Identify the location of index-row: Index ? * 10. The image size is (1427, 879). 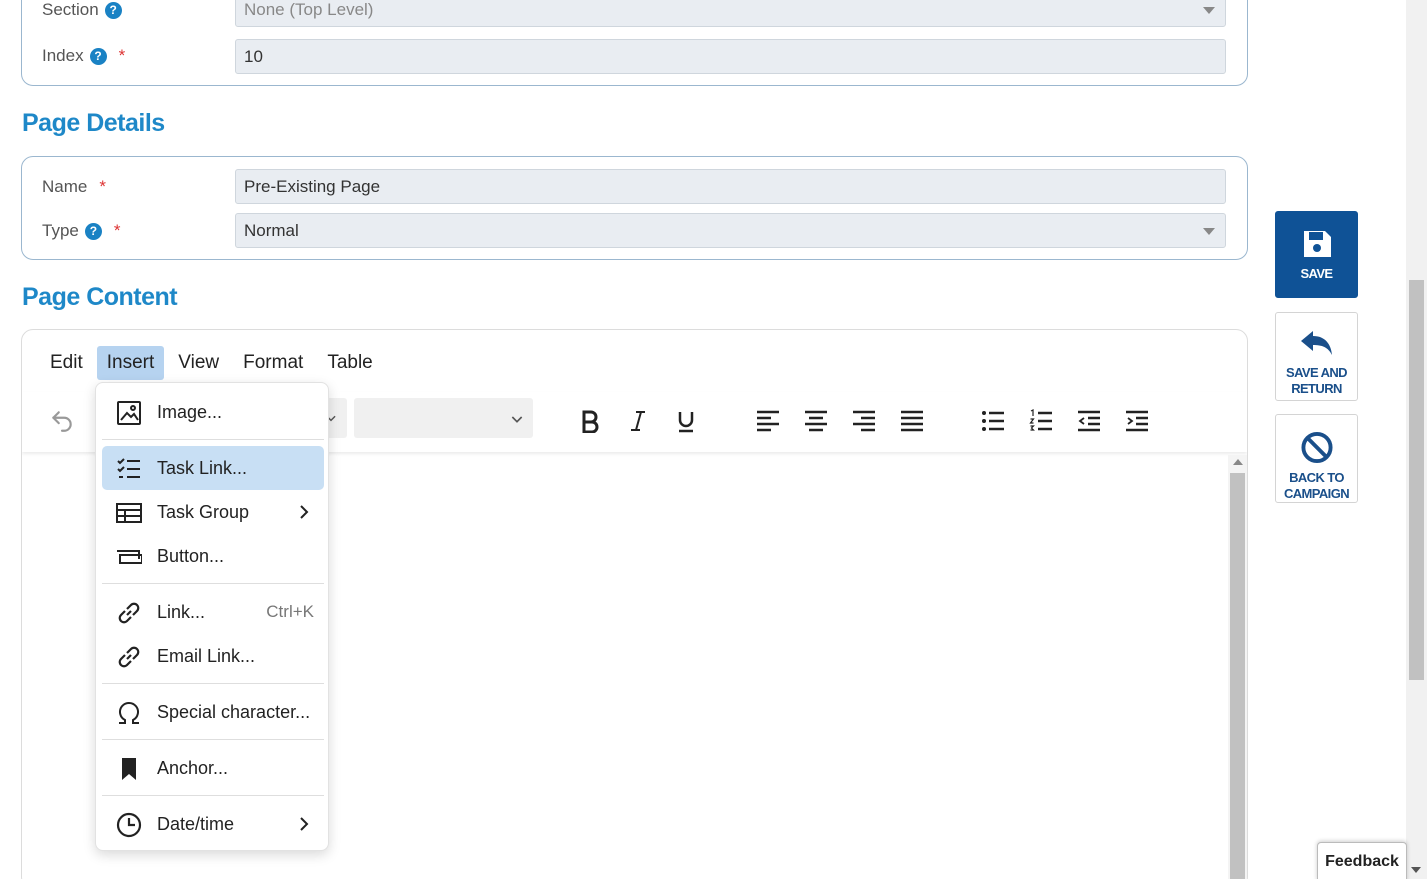
(634, 56).